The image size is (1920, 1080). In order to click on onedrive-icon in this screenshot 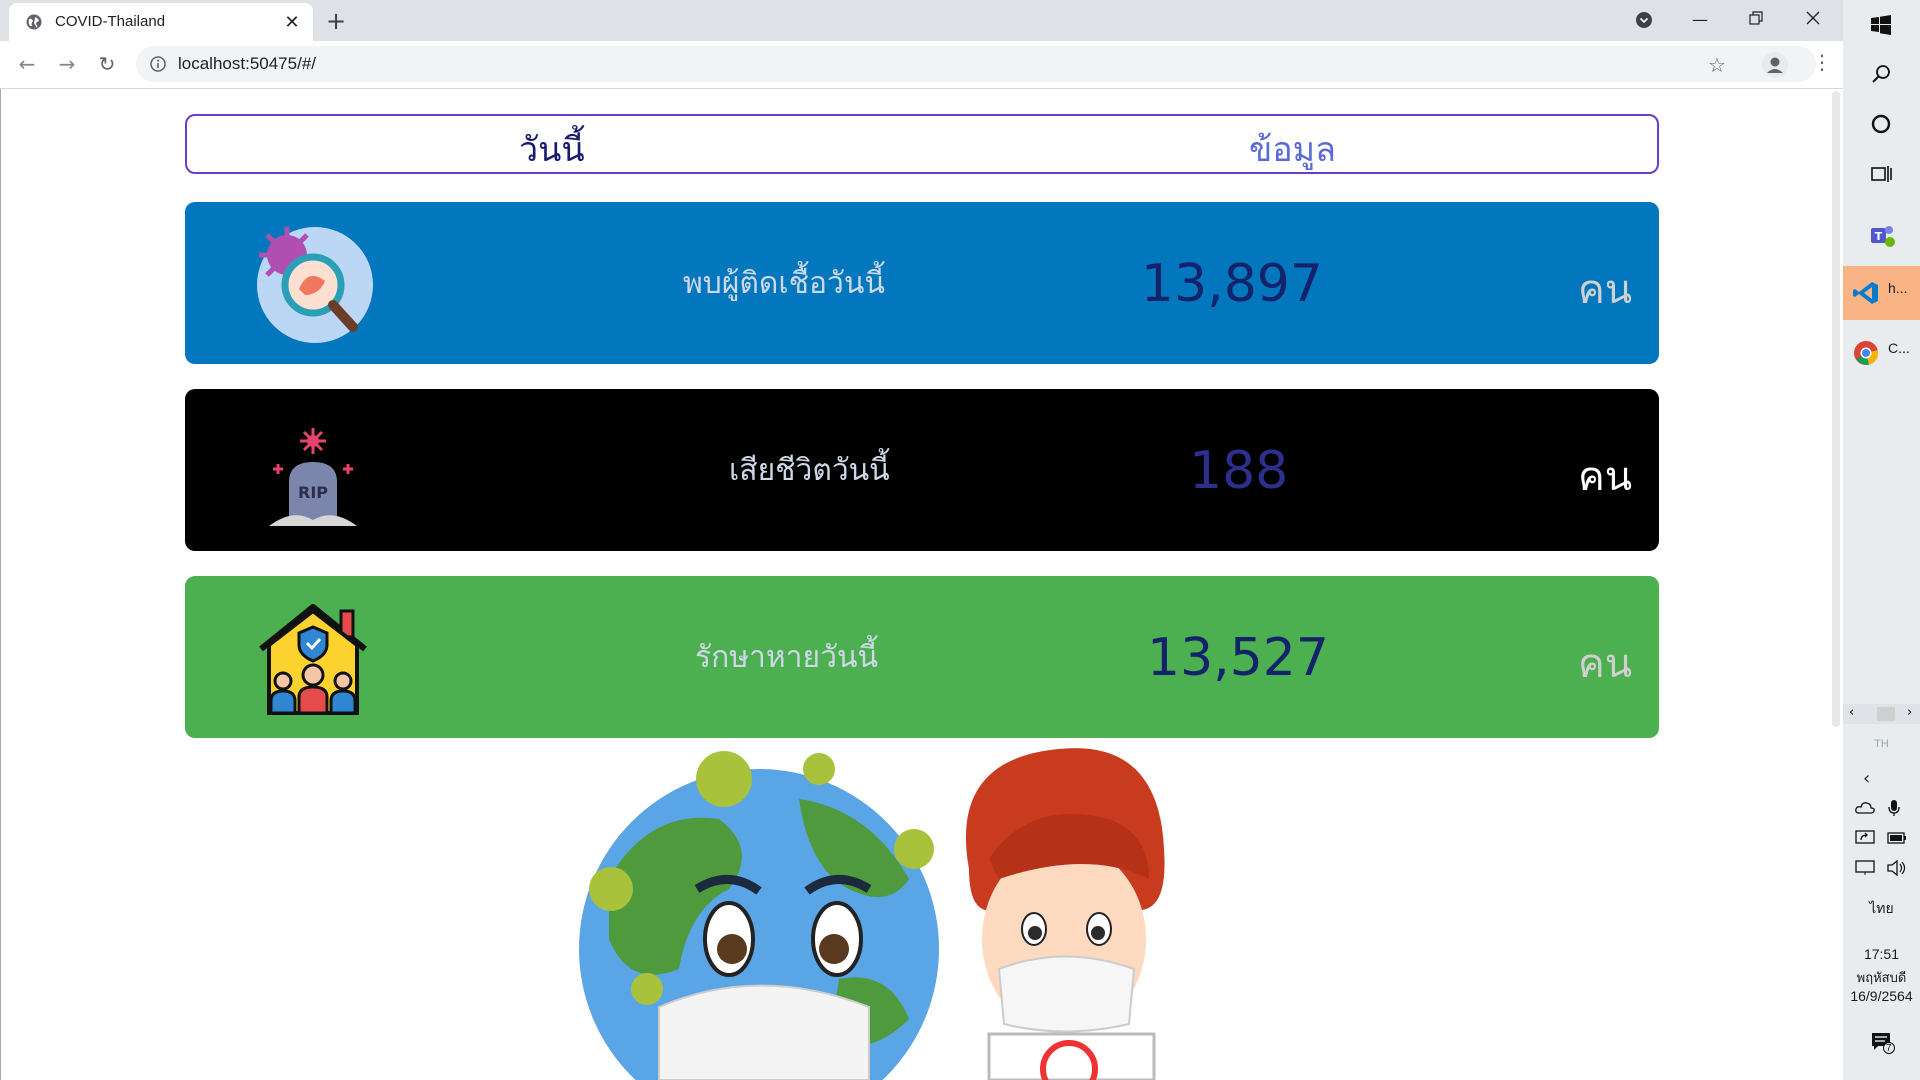, I will do `click(1865, 807)`.